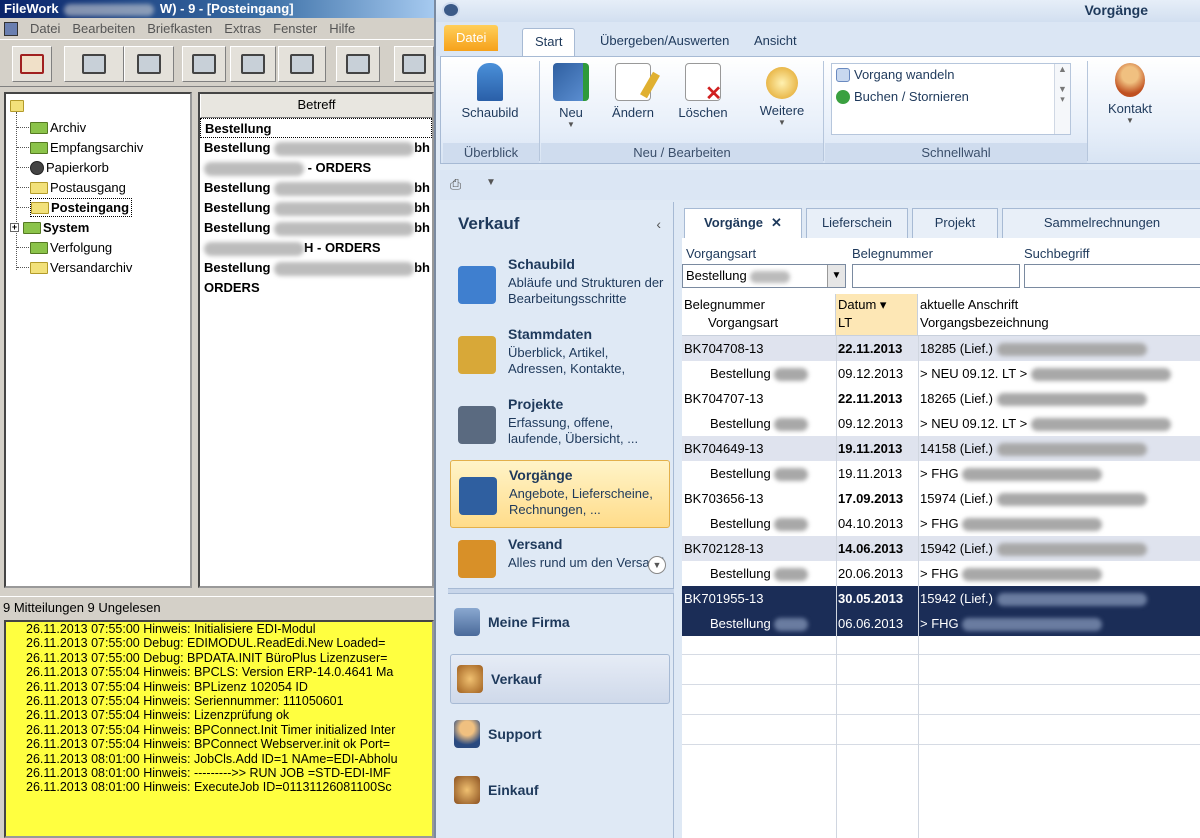  I want to click on tree-item-label: Archiv, so click(68, 127).